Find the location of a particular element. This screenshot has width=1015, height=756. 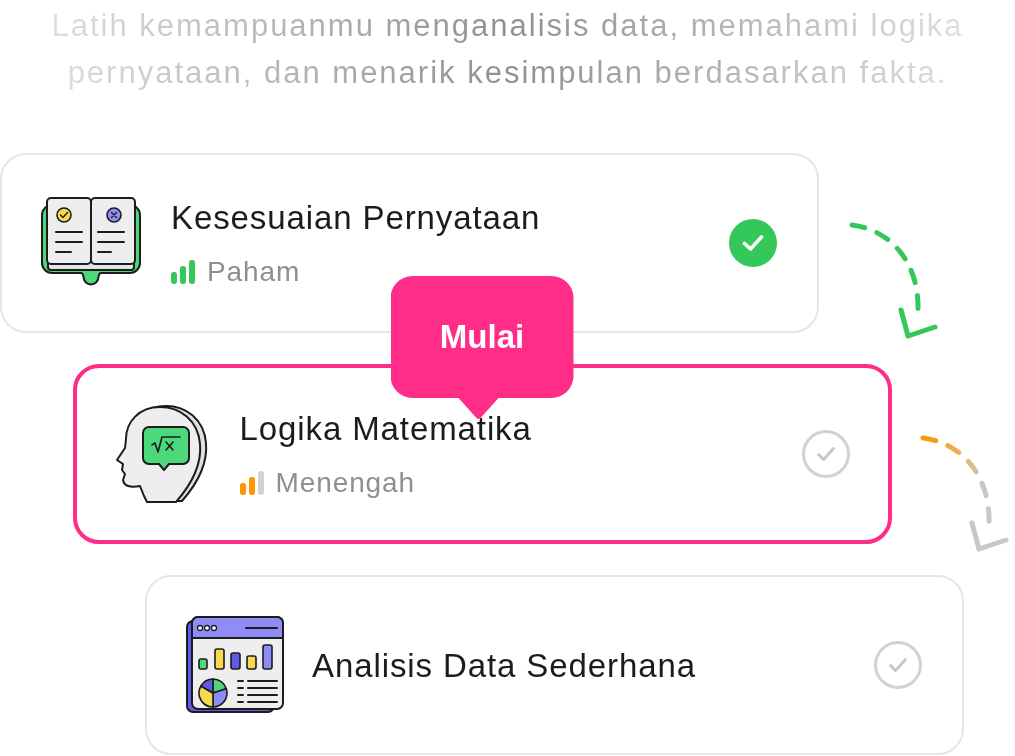

head-profile-icon is located at coordinates (161, 454).